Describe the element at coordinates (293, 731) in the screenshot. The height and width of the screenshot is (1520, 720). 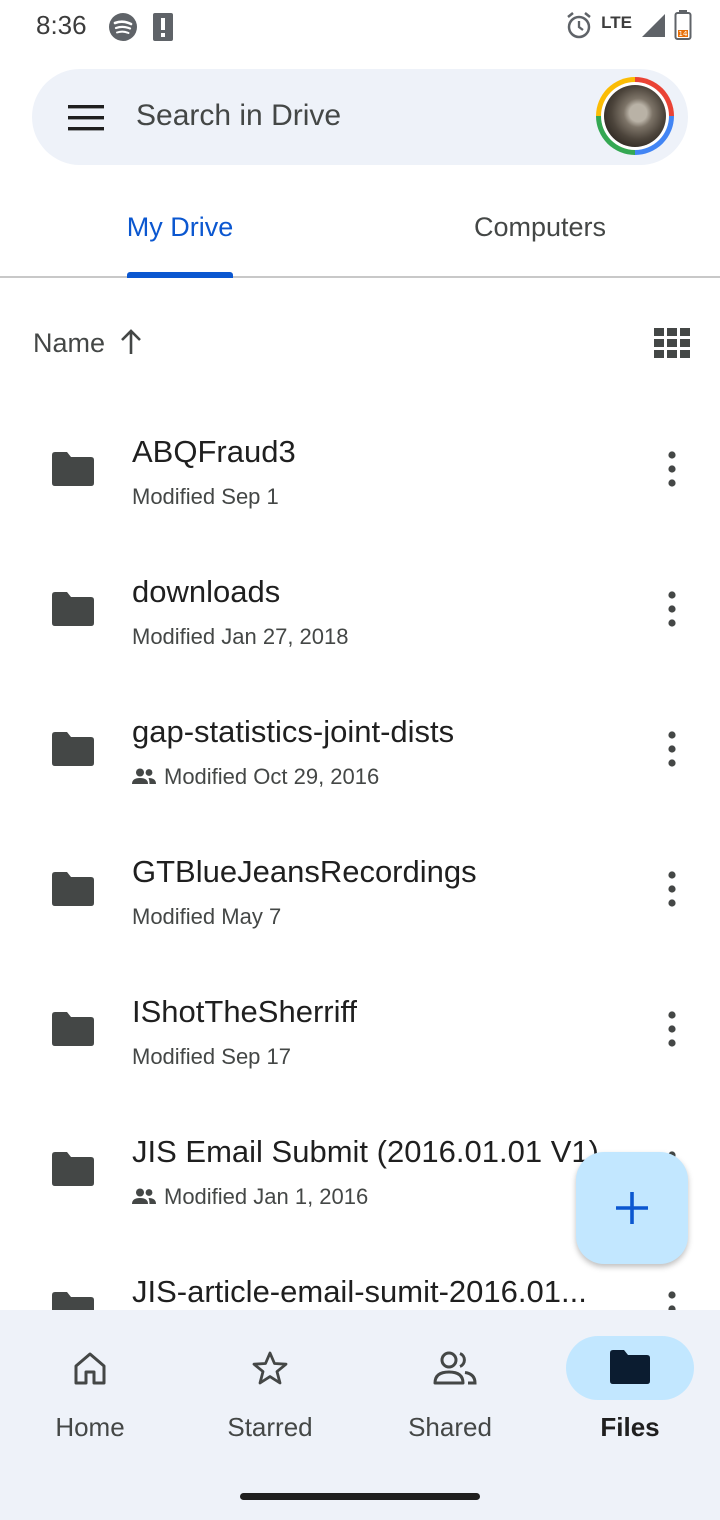
I see `file-name: gap-statistics-joint-dists` at that location.